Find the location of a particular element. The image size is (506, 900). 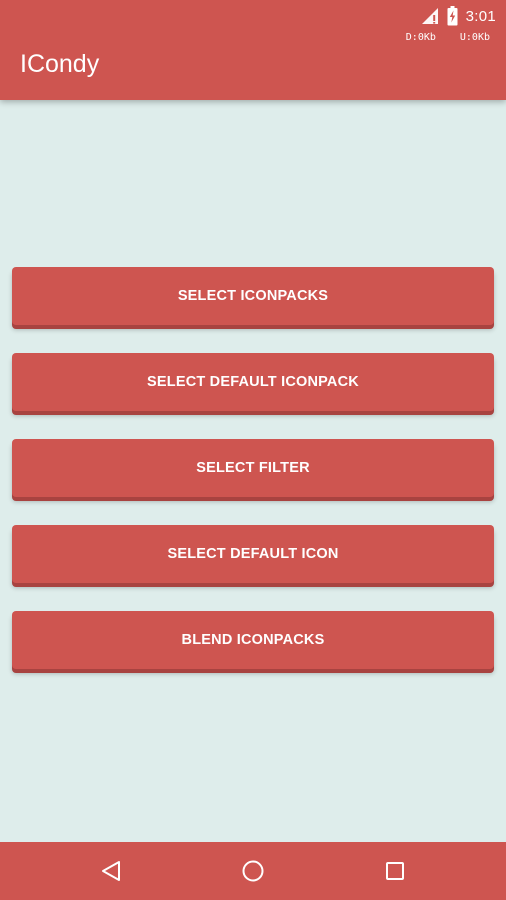

select-default-iconpack-button: SELECT DEFAULT ICONPACK is located at coordinates (253, 382).